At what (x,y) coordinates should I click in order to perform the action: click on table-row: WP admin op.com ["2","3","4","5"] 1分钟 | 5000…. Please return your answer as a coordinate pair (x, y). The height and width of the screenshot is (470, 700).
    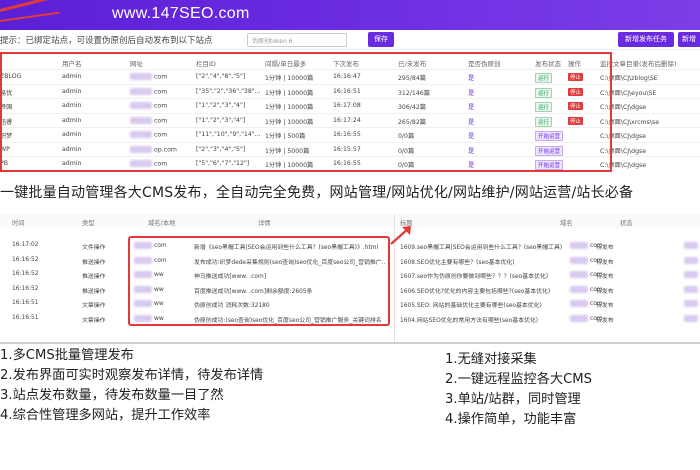
    Looking at the image, I should click on (350, 148).